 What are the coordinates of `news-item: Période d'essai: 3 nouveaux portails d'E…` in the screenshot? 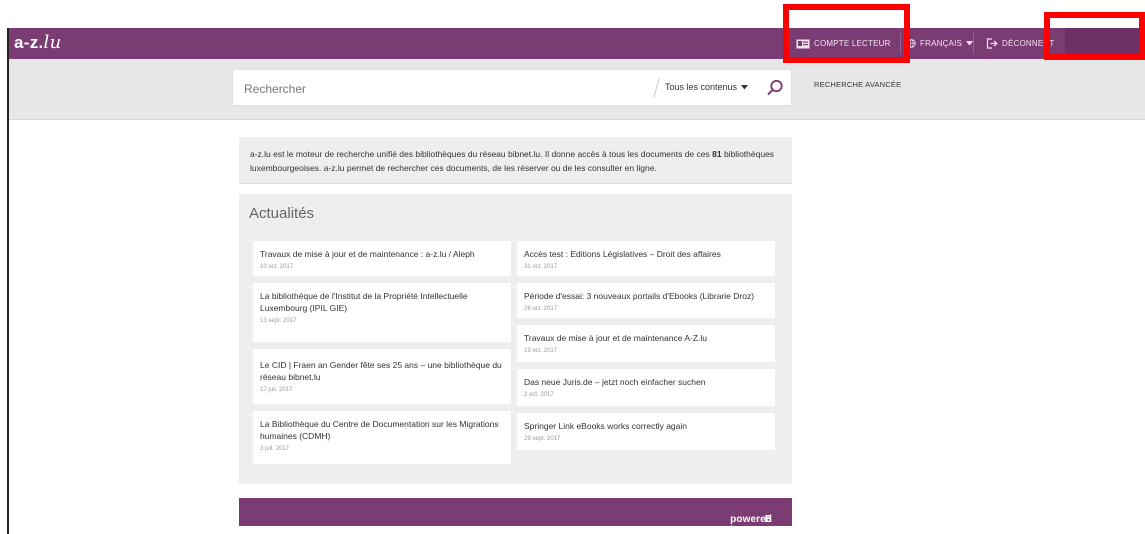 It's located at (646, 300).